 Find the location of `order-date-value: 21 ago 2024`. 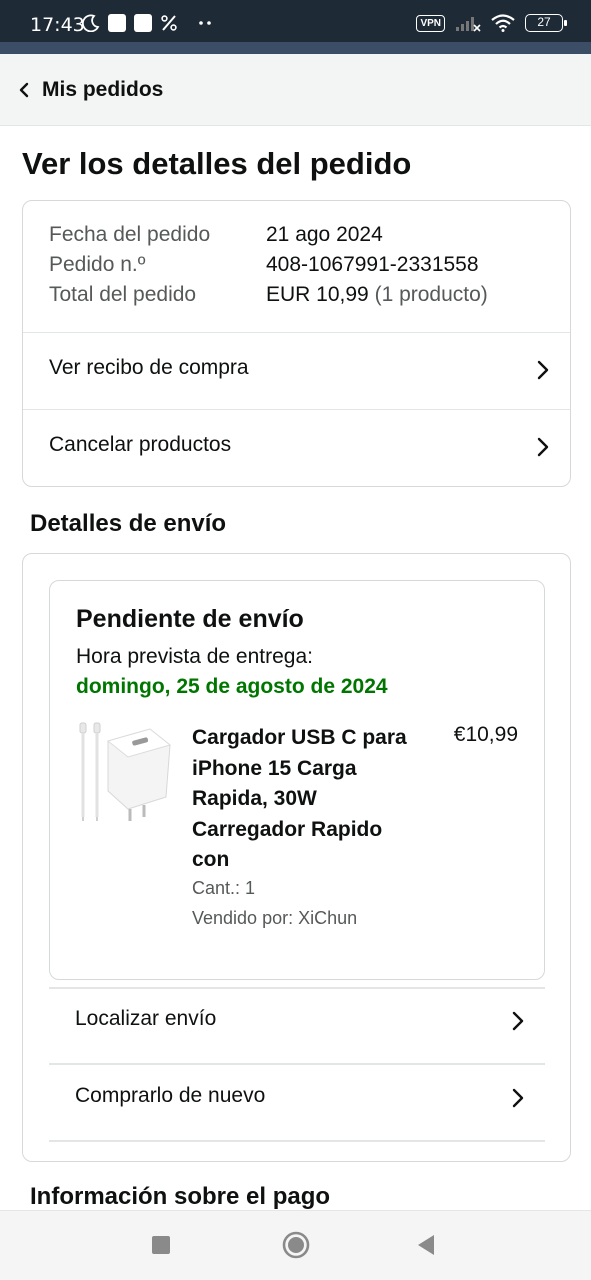

order-date-value: 21 ago 2024 is located at coordinates (324, 234).